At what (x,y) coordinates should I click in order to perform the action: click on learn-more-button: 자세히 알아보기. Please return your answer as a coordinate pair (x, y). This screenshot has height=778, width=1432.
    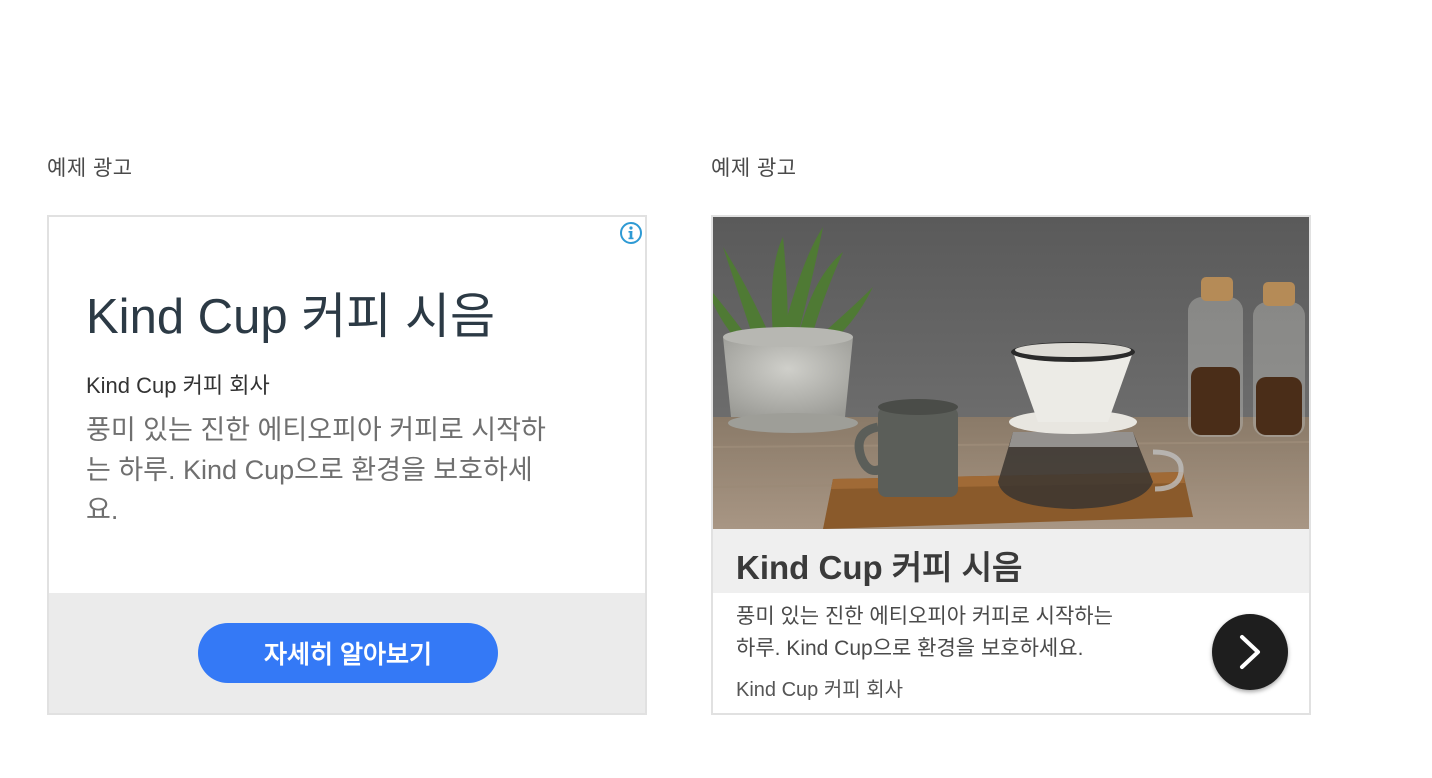
    Looking at the image, I should click on (348, 653).